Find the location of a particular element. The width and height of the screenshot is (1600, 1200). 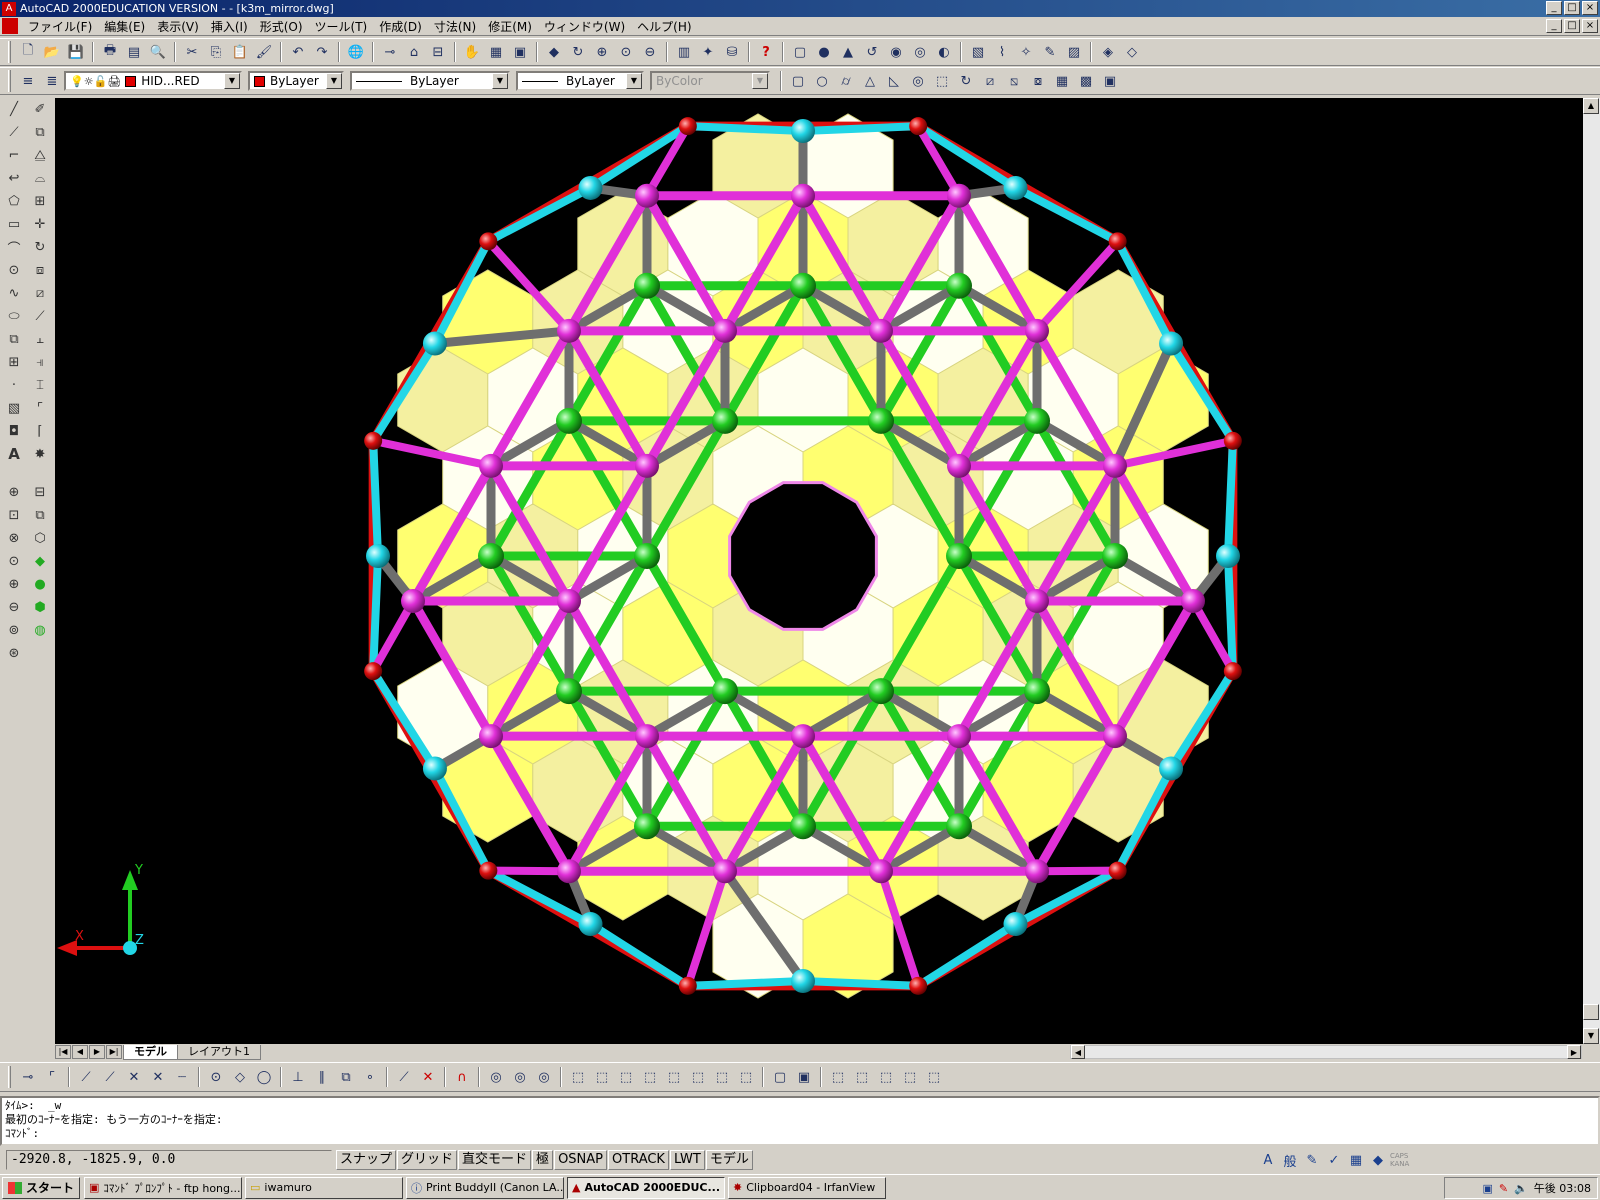

shade-edges-icon: ⬢ is located at coordinates (40, 607).